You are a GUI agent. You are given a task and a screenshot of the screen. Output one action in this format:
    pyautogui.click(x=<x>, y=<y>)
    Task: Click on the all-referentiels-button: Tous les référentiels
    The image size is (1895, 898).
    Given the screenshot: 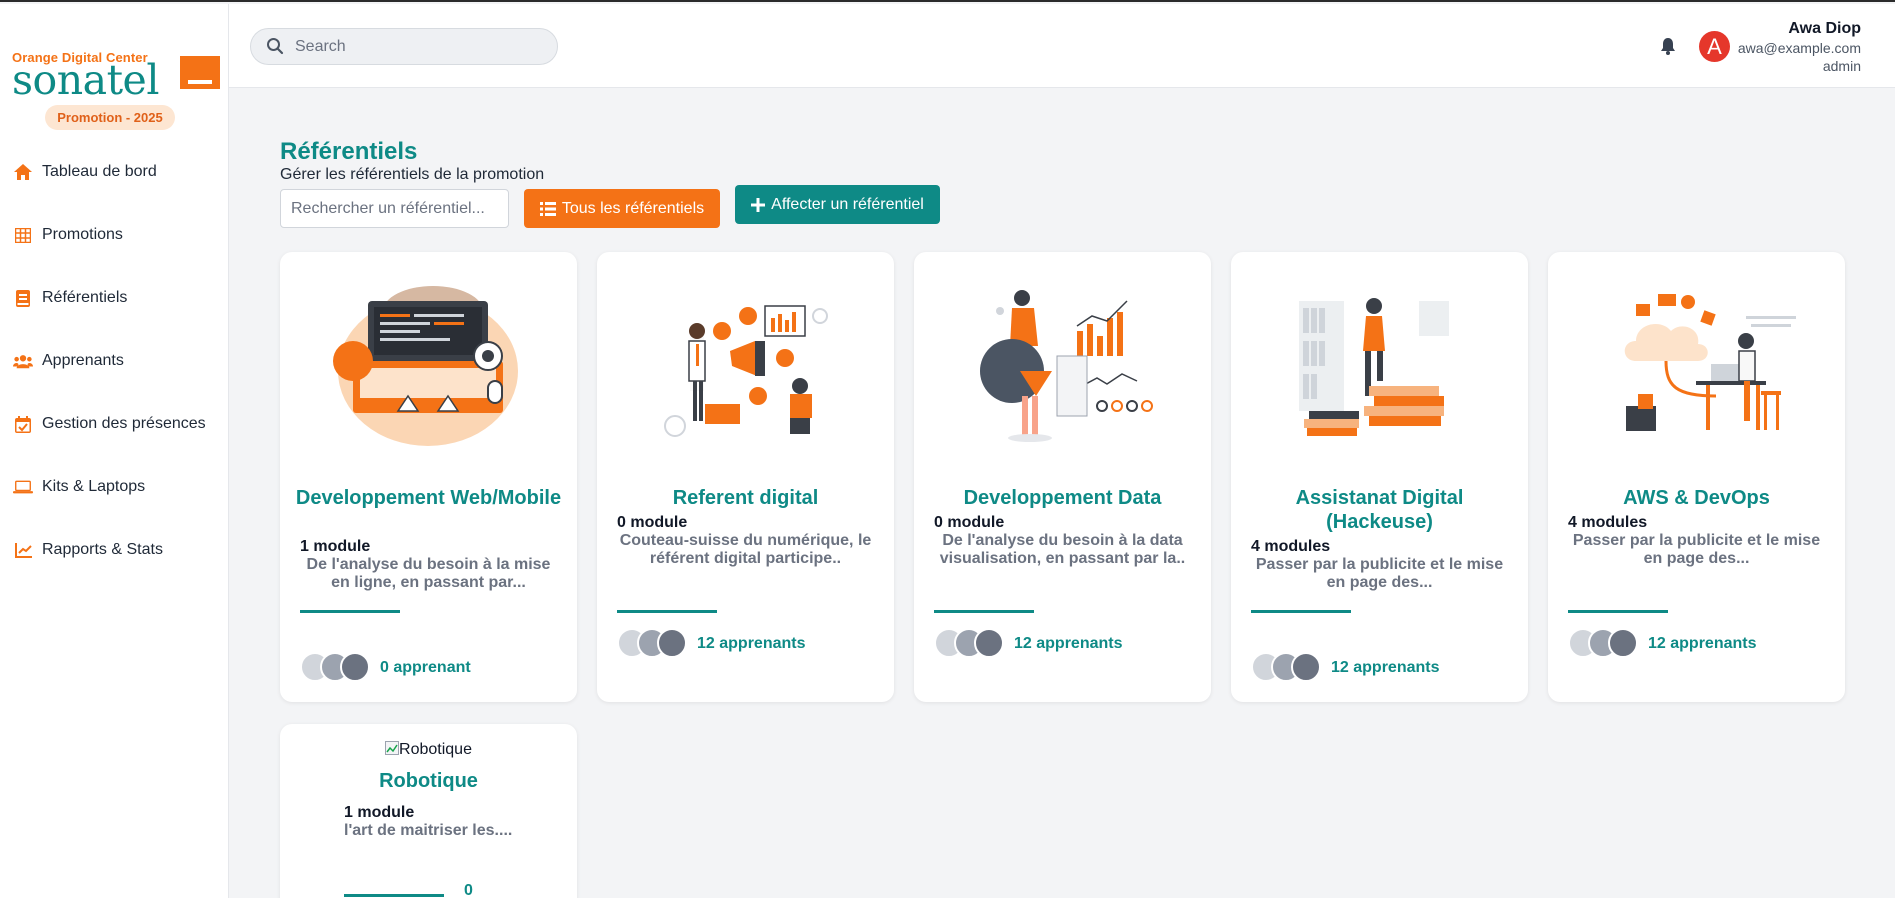 What is the action you would take?
    pyautogui.click(x=622, y=208)
    